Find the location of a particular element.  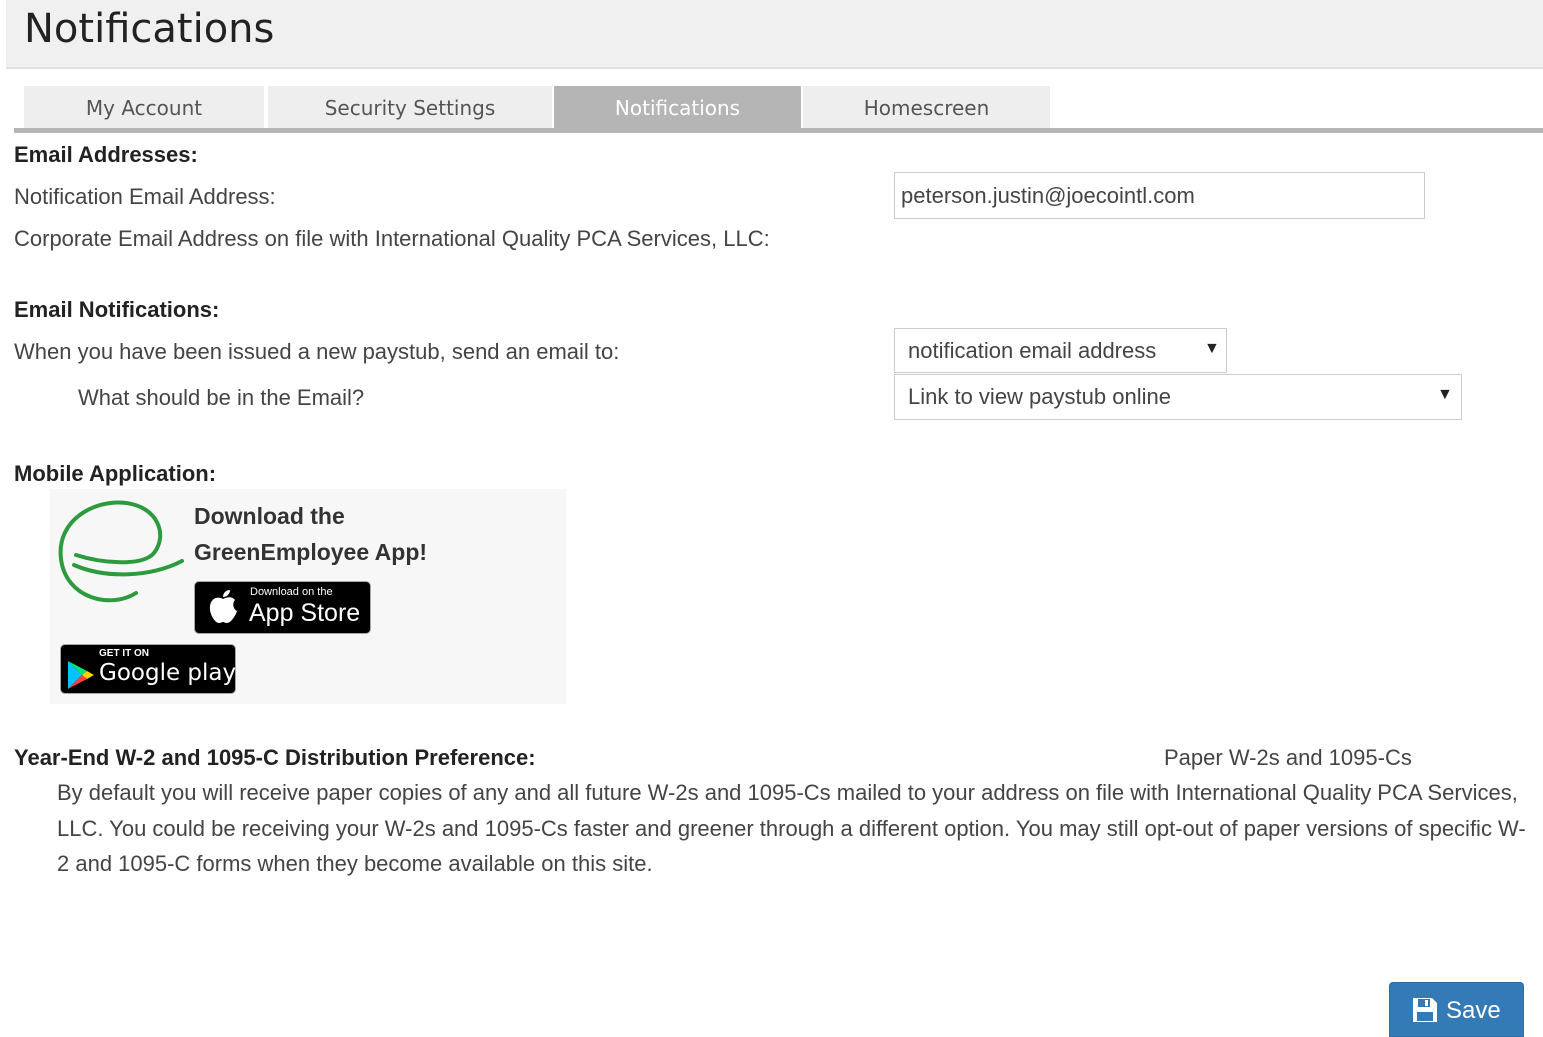

apple-icon is located at coordinates (223, 606).